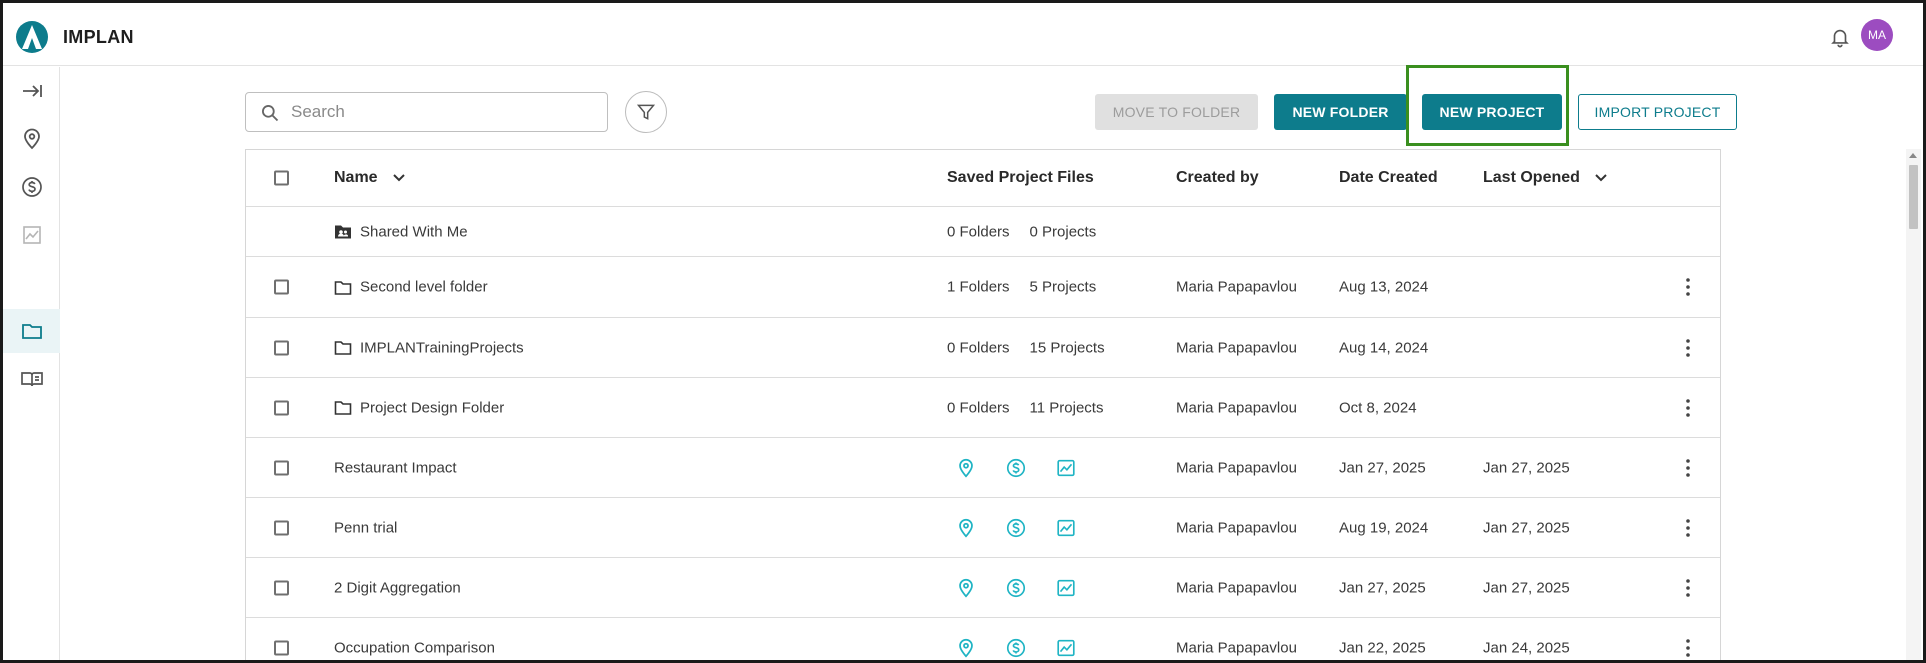  Describe the element at coordinates (1384, 527) in the screenshot. I see `date-created: Aug 19, 2024` at that location.